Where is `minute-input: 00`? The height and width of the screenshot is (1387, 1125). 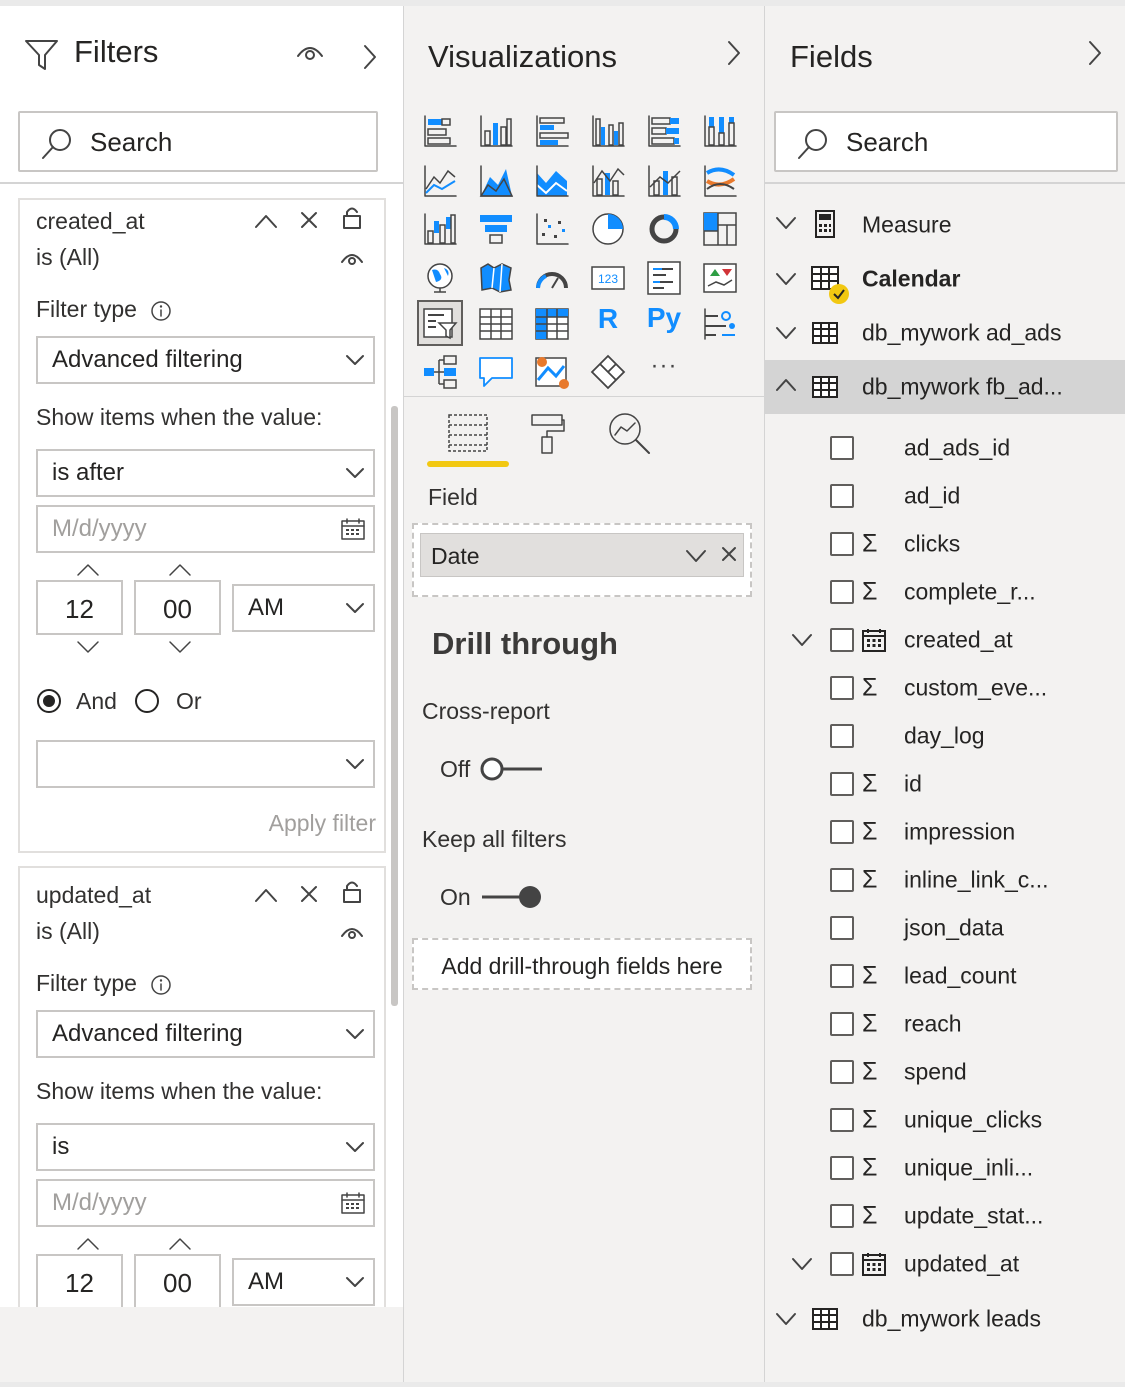 minute-input: 00 is located at coordinates (177, 1280).